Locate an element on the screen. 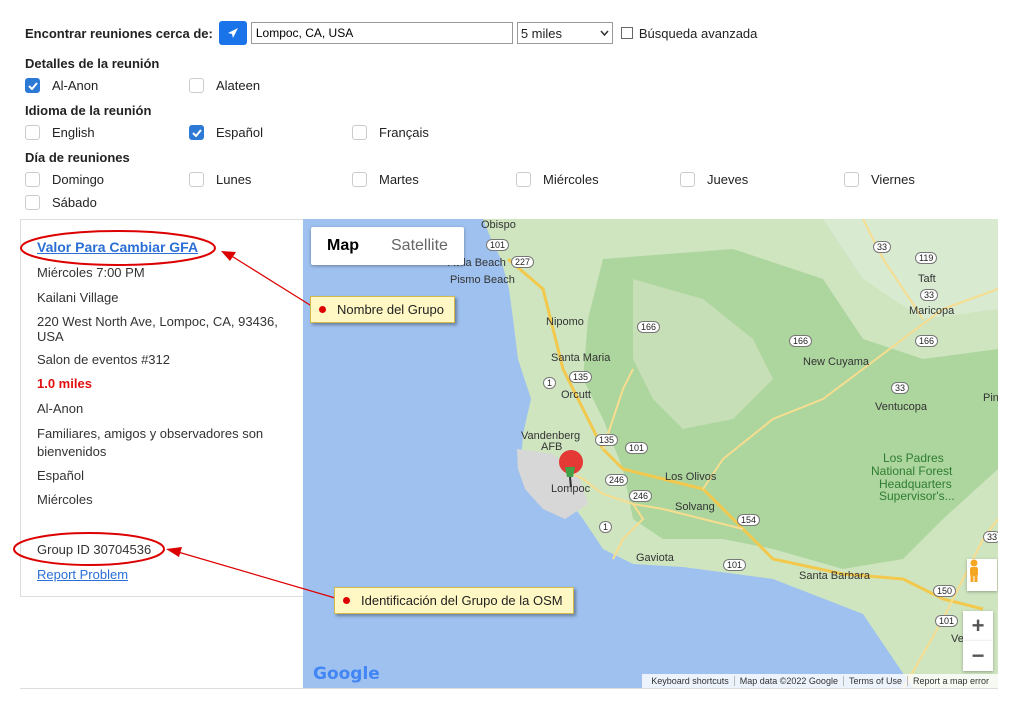  zoom-in-button: + is located at coordinates (978, 626).